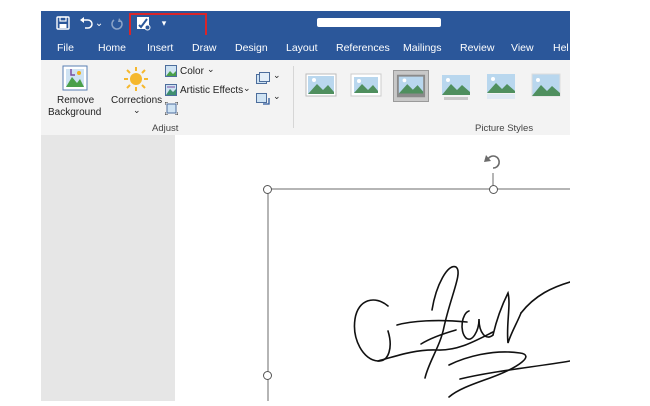 Image resolution: width=650 pixels, height=406 pixels. I want to click on undo-icon, so click(86, 23).